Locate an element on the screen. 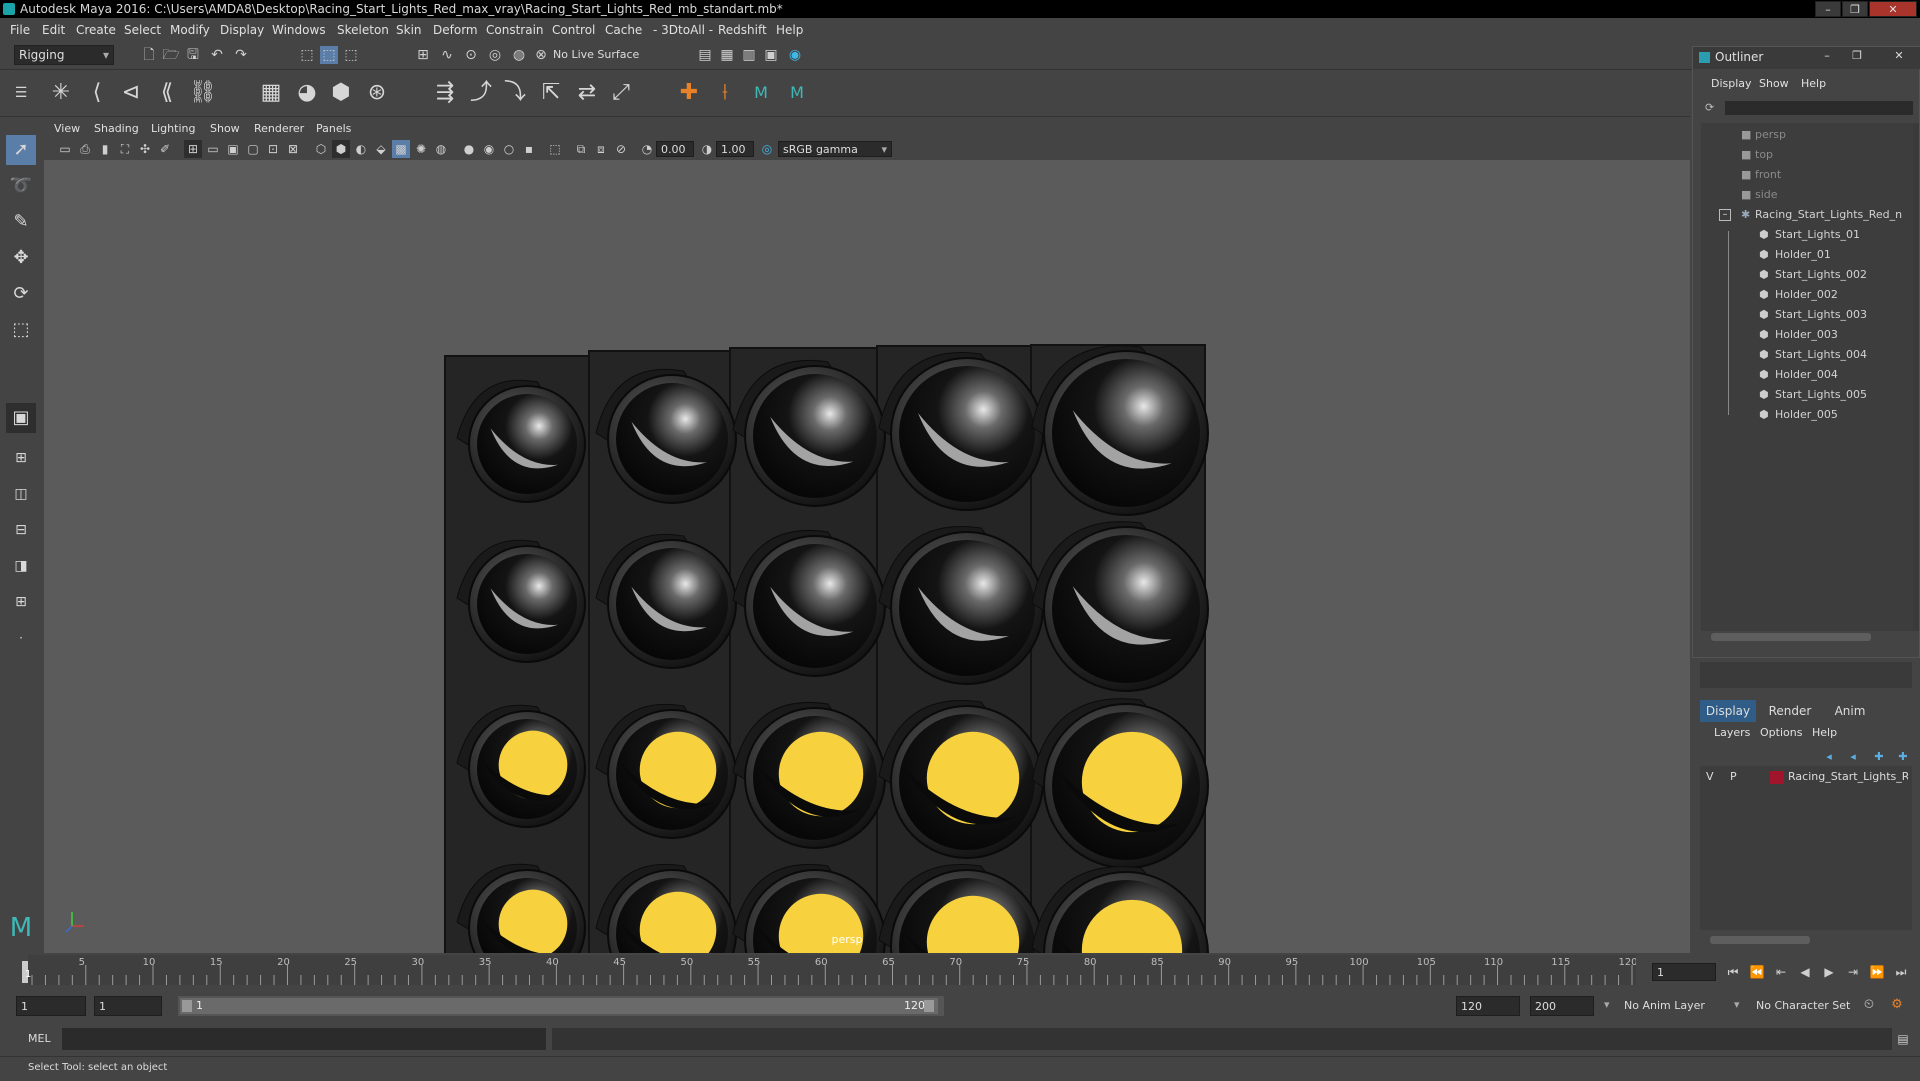  film-gate-icon: ▭ is located at coordinates (213, 149).